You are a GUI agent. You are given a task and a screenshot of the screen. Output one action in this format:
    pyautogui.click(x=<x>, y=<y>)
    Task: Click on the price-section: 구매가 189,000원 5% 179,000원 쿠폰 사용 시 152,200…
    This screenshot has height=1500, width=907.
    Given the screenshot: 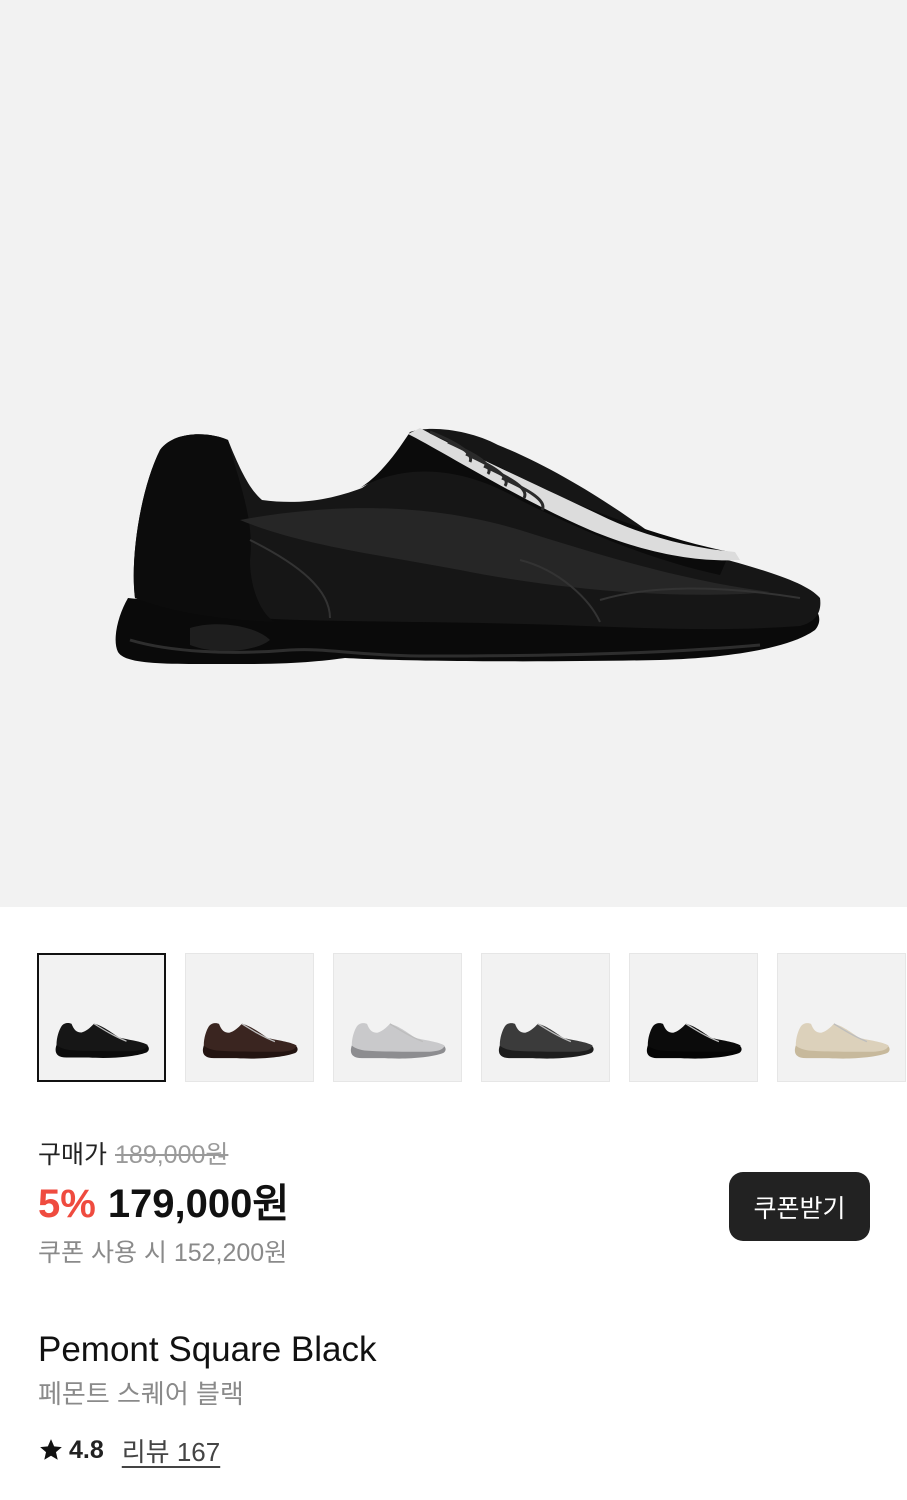 What is the action you would take?
    pyautogui.click(x=388, y=1204)
    